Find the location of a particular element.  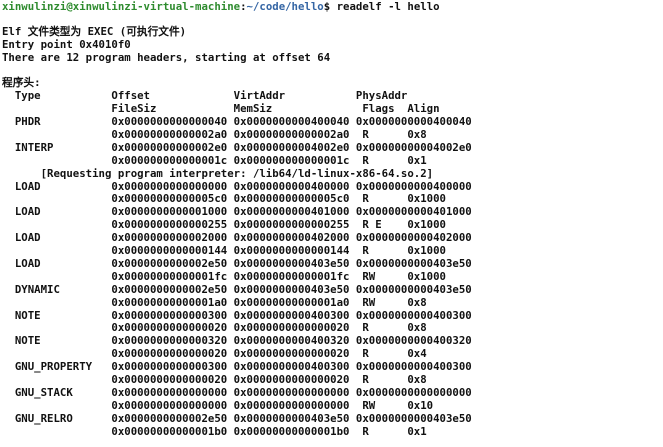

section-title: 程序头: is located at coordinates (21, 82).